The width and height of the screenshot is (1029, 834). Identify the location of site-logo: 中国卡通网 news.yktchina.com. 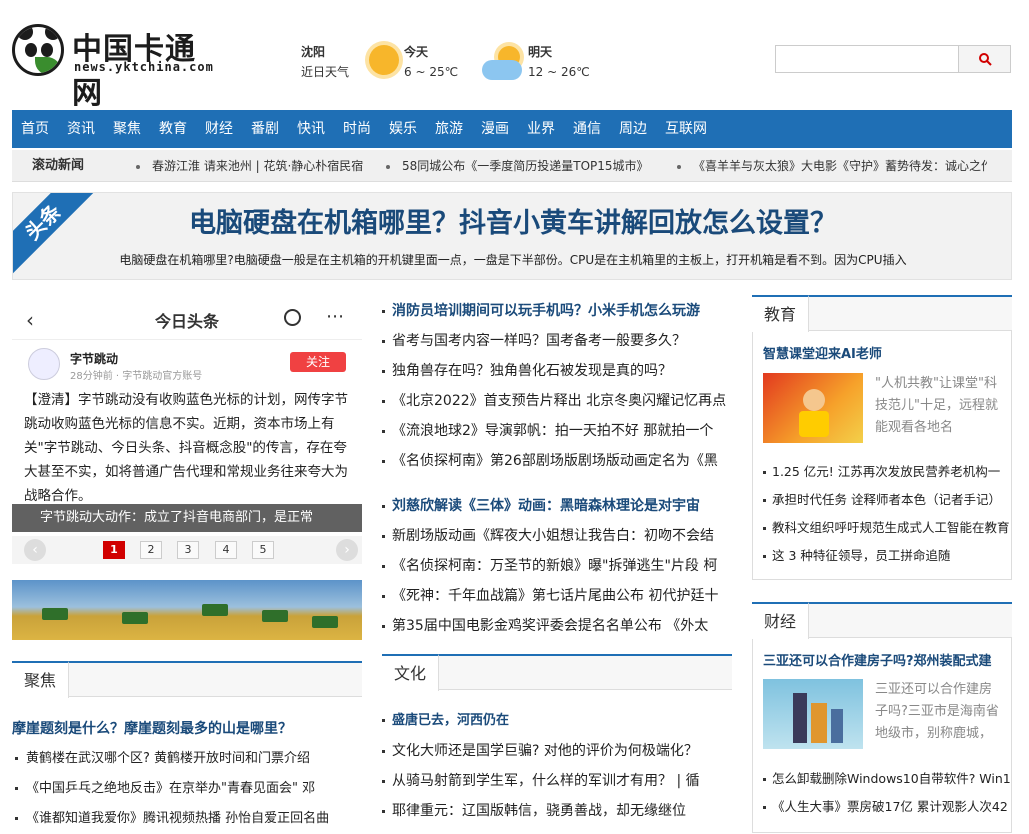
(117, 66).